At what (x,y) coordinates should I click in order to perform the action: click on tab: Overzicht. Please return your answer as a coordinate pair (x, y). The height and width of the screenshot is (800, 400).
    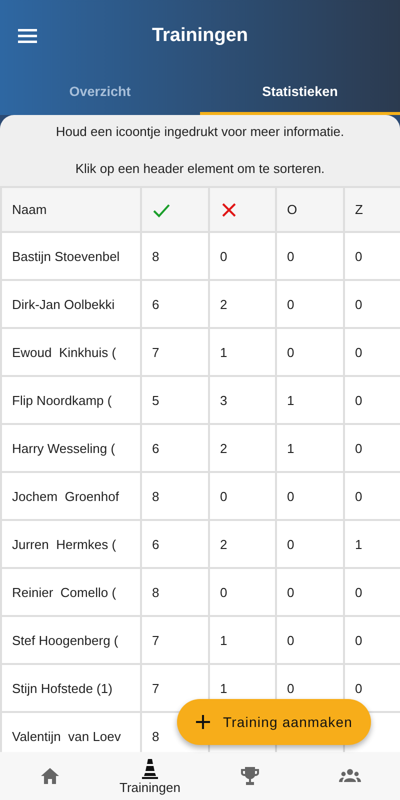
    Looking at the image, I should click on (100, 93).